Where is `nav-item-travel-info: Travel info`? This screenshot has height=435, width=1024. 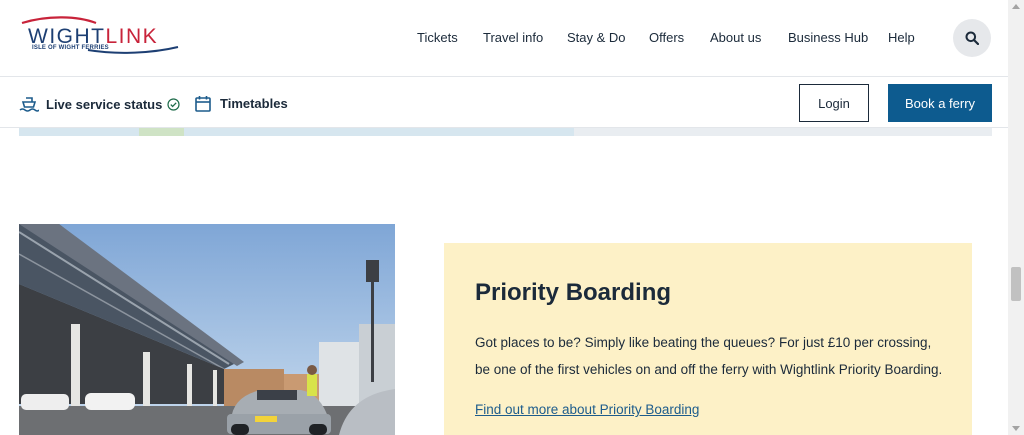 nav-item-travel-info: Travel info is located at coordinates (513, 37).